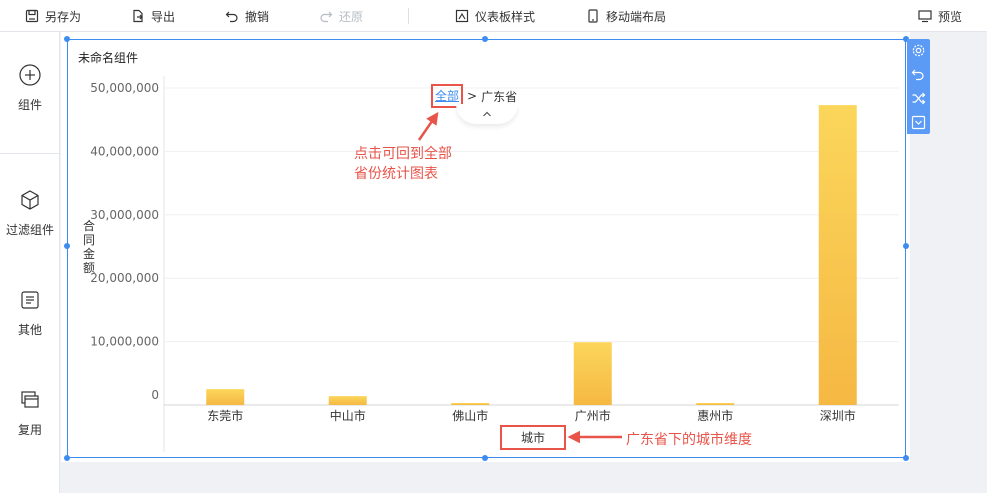 This screenshot has height=493, width=987. Describe the element at coordinates (403, 154) in the screenshot. I see `annotation-line: 点击可回到全部` at that location.